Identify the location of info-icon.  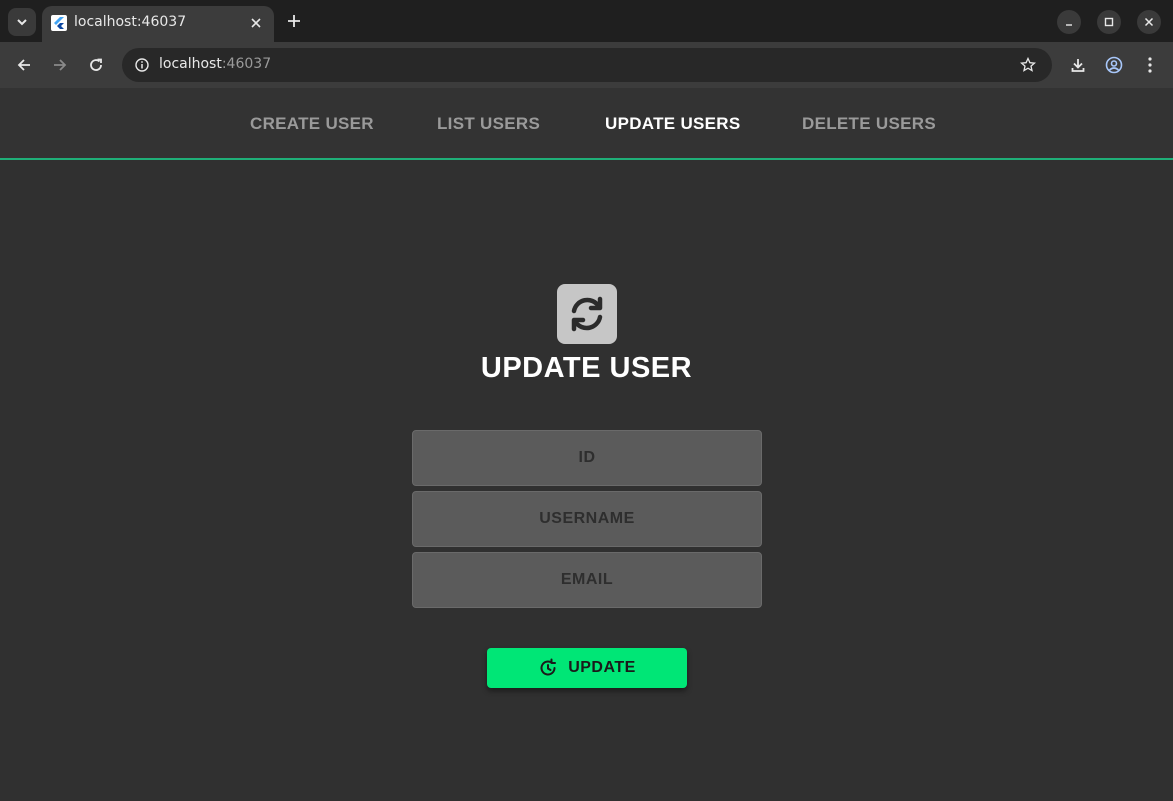
(142, 65).